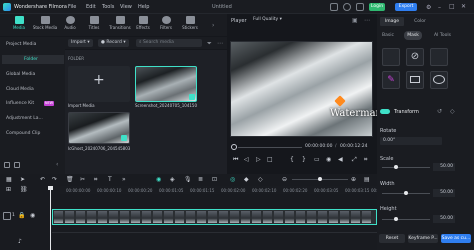 The image size is (474, 250). What do you see at coordinates (45, 23) in the screenshot?
I see `tab-stock-media: Stock Media` at bounding box center [45, 23].